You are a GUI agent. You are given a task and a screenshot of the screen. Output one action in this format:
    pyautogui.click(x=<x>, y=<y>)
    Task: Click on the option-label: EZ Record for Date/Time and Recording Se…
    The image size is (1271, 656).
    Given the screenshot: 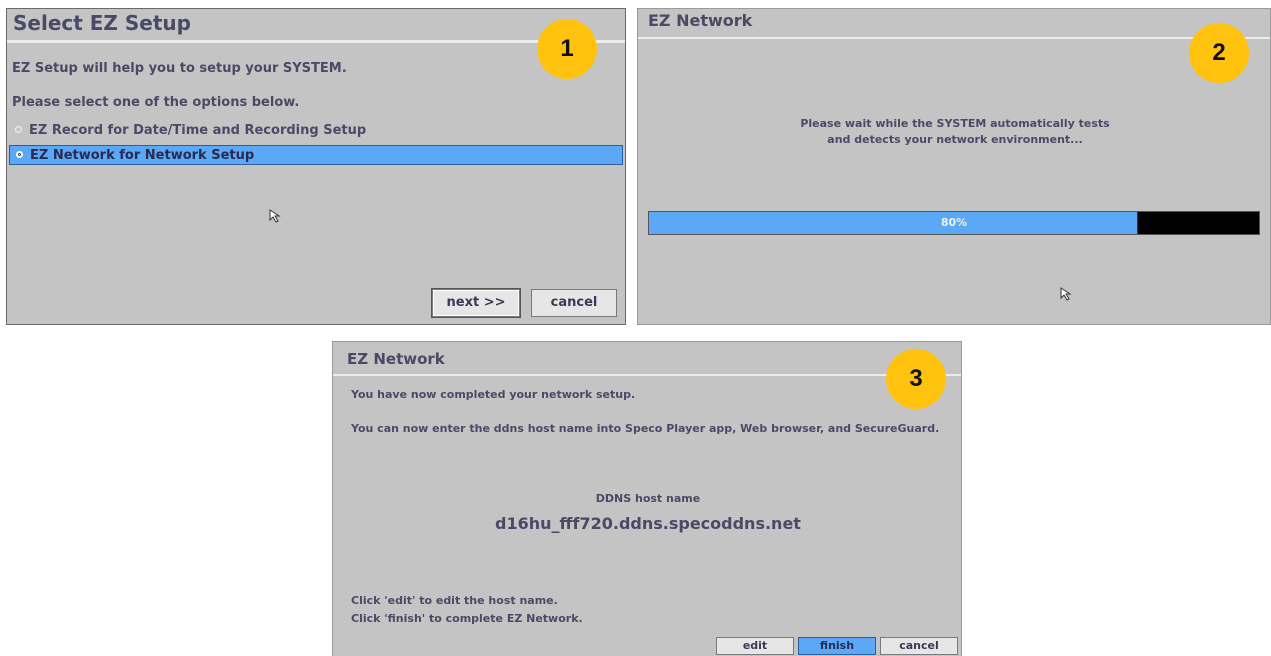 What is the action you would take?
    pyautogui.click(x=198, y=130)
    